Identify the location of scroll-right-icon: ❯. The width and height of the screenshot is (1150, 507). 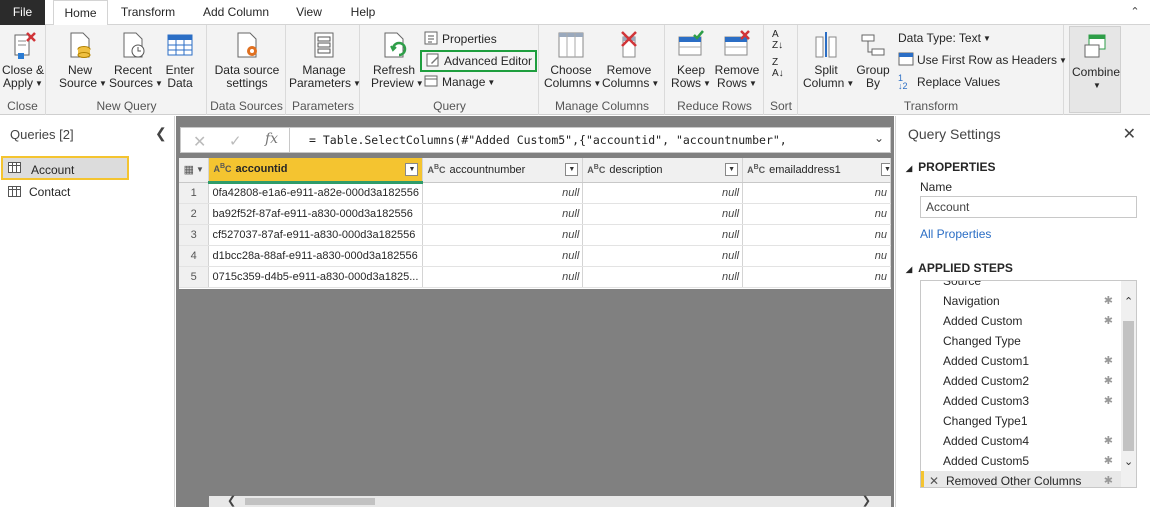
(866, 500).